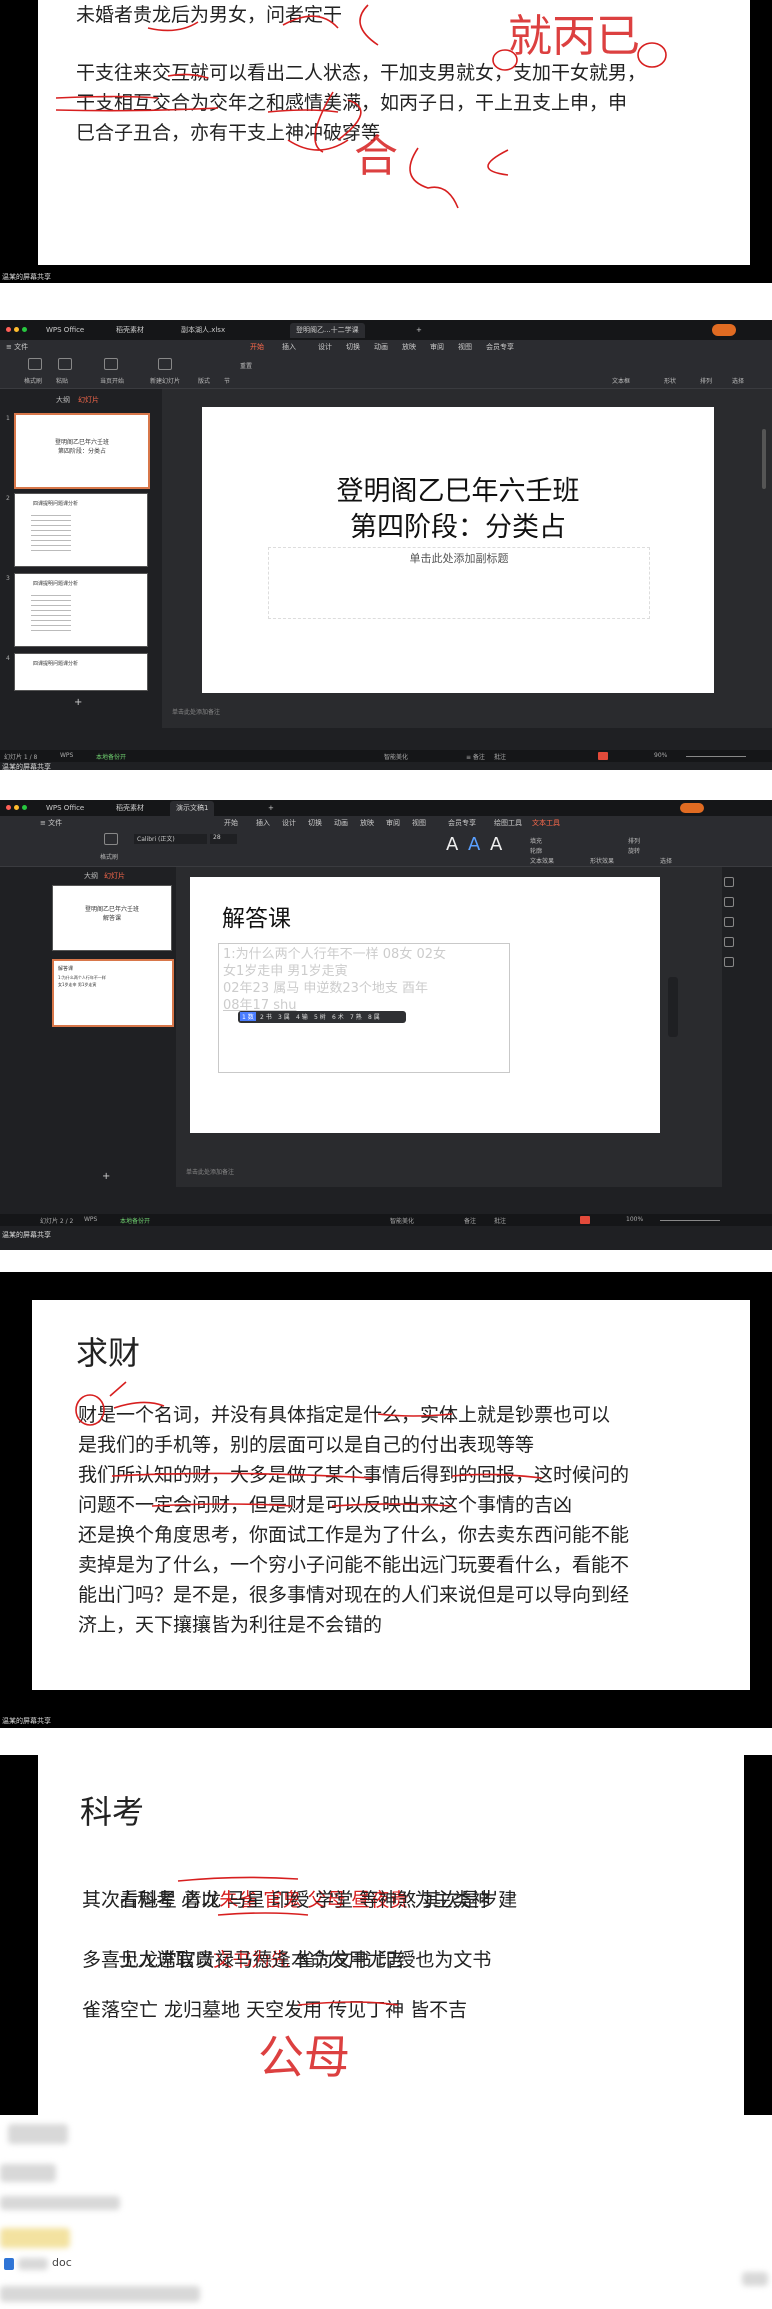  Describe the element at coordinates (459, 583) in the screenshot. I see `subtitle-placeholder: 单击此处添加副标题` at that location.